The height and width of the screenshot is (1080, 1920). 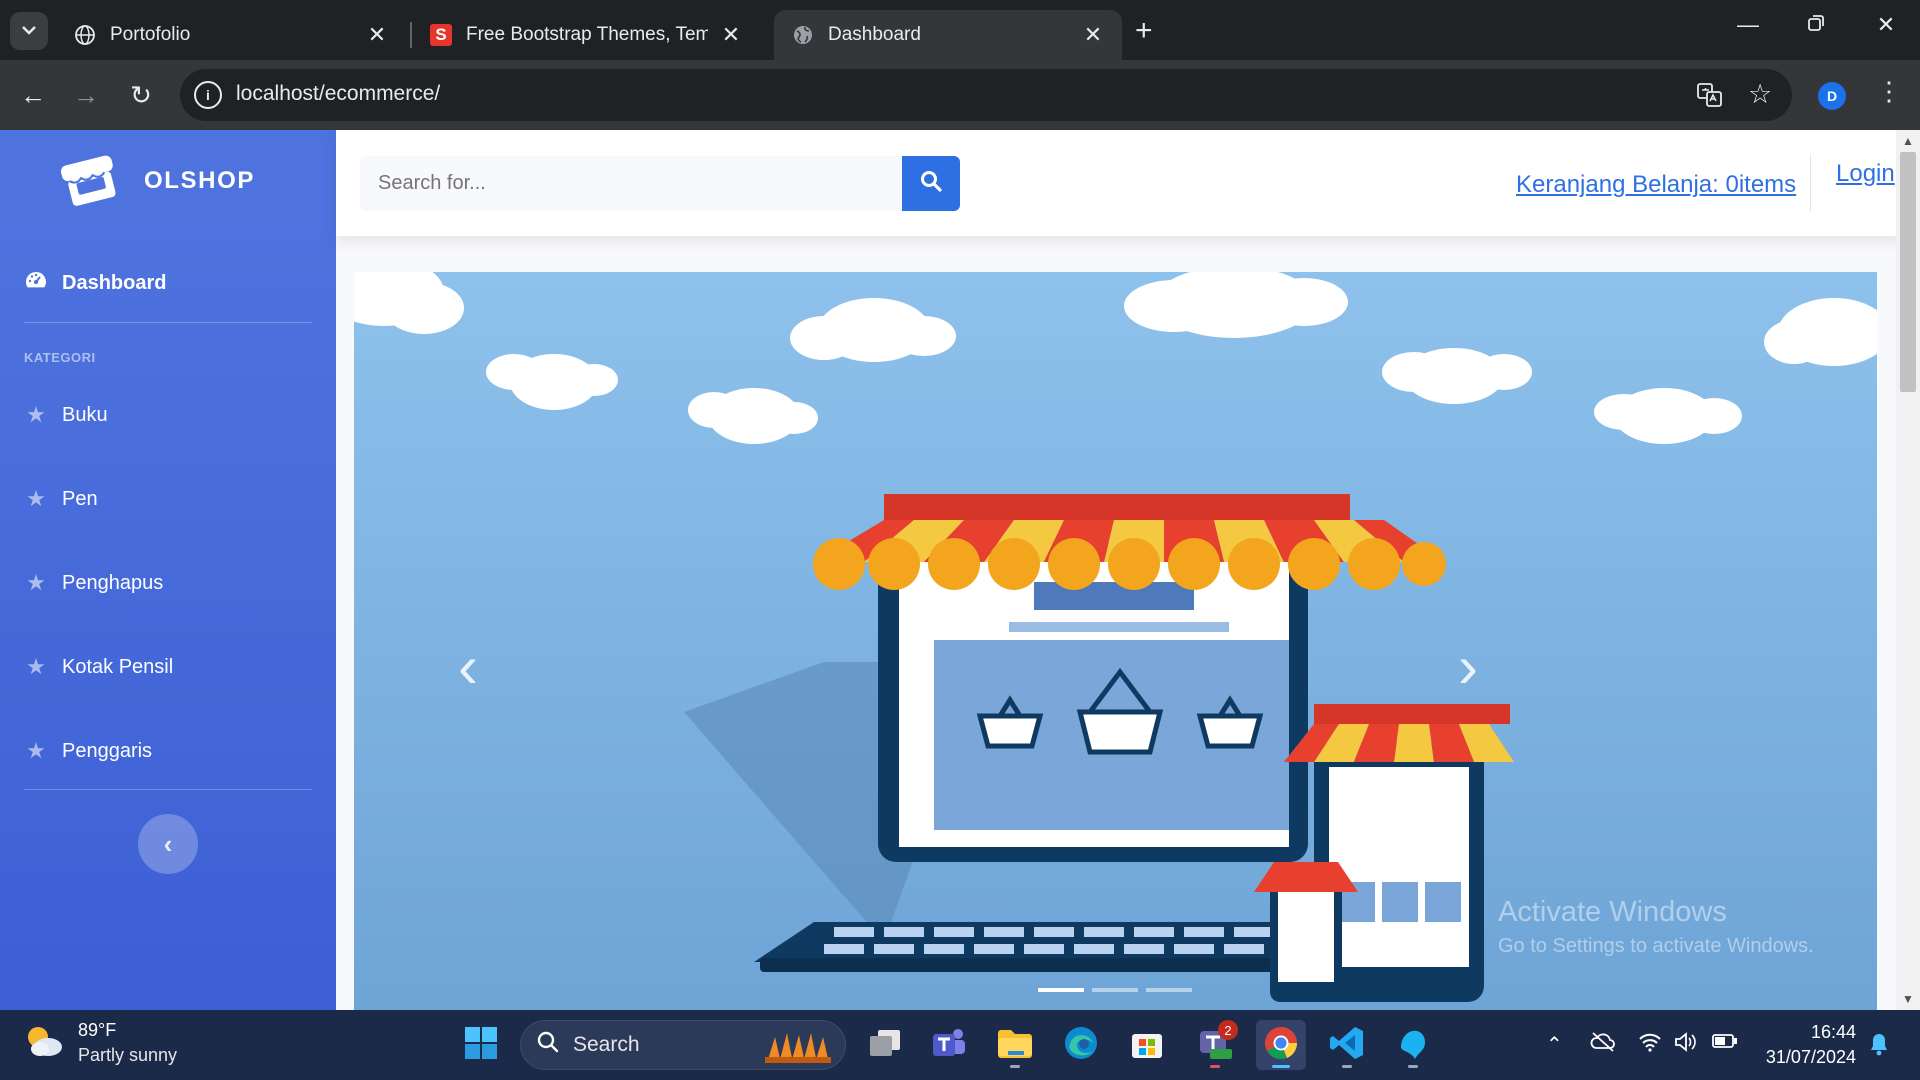 What do you see at coordinates (1808, 1045) in the screenshot?
I see `system-clock: 16:44 31/07/2024` at bounding box center [1808, 1045].